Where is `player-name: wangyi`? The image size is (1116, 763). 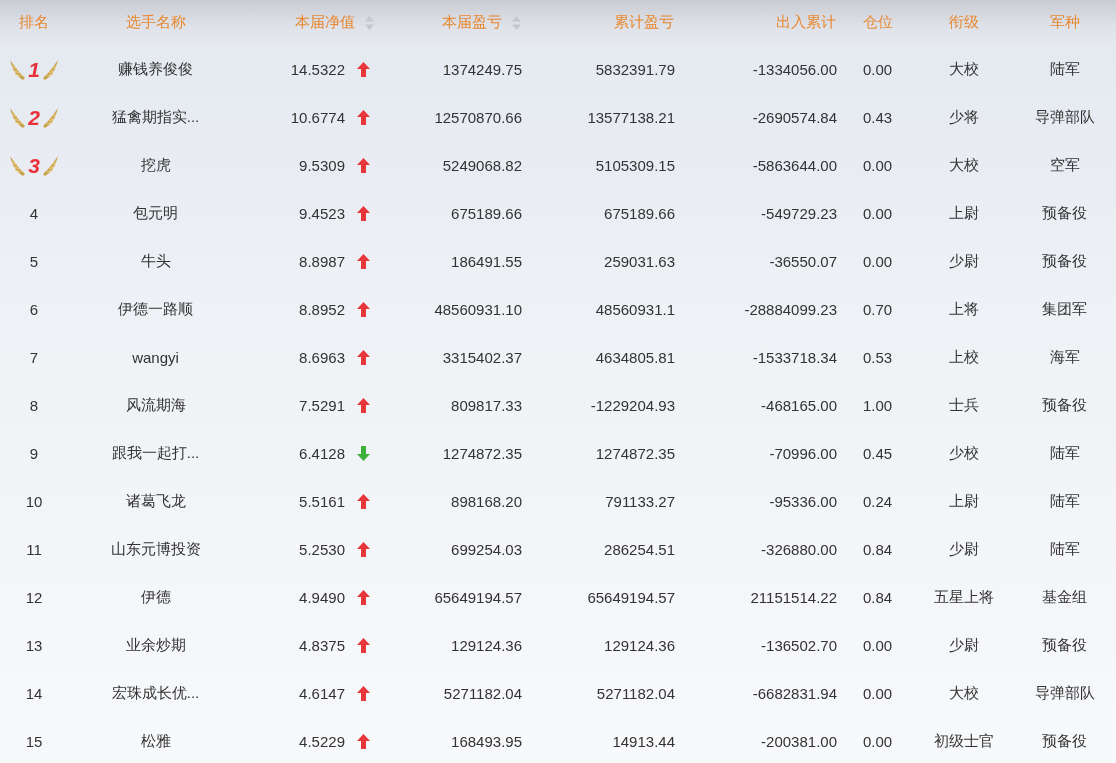
player-name: wangyi is located at coordinates (155, 357).